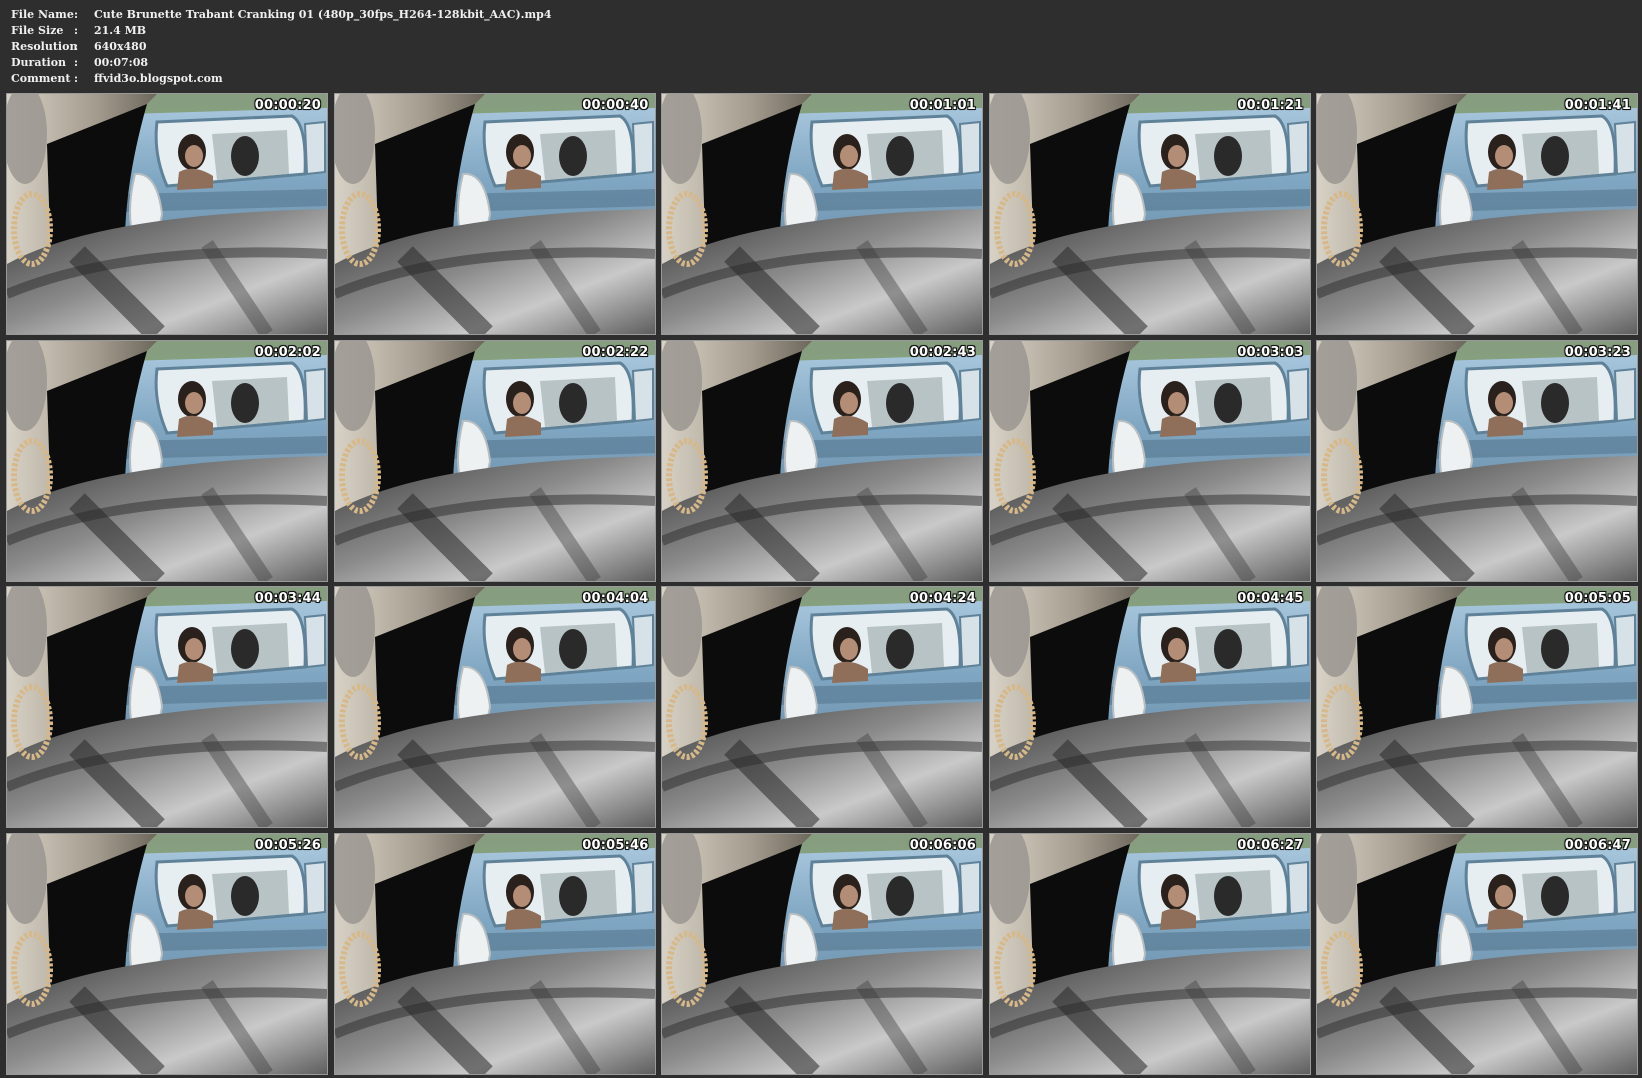  I want to click on info-value: ffvid3o.blogspot.com, so click(158, 78).